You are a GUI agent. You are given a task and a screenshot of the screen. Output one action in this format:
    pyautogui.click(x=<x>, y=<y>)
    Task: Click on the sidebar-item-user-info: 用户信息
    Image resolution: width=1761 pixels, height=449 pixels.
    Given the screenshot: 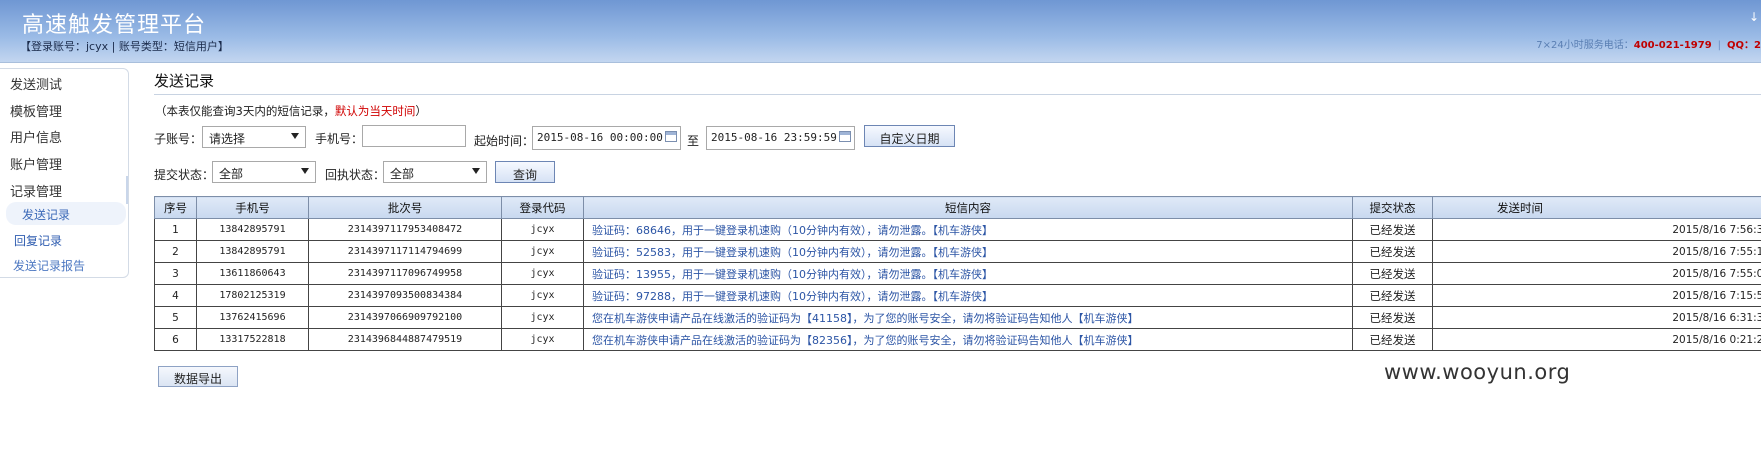 What is the action you would take?
    pyautogui.click(x=36, y=136)
    